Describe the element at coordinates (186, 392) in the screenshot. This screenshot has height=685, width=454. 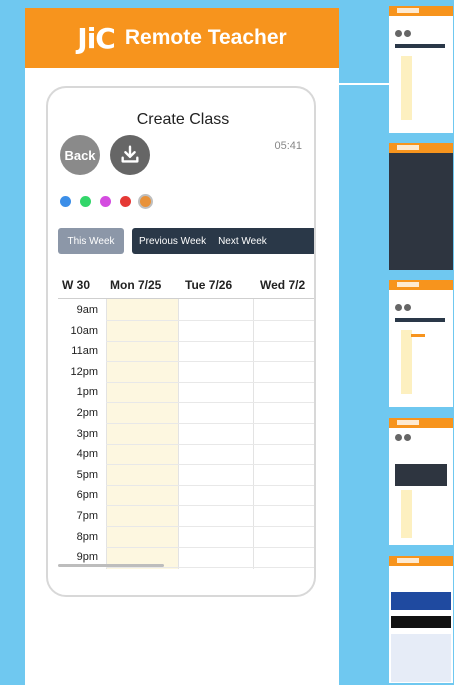
I see `time-row: 1pm` at that location.